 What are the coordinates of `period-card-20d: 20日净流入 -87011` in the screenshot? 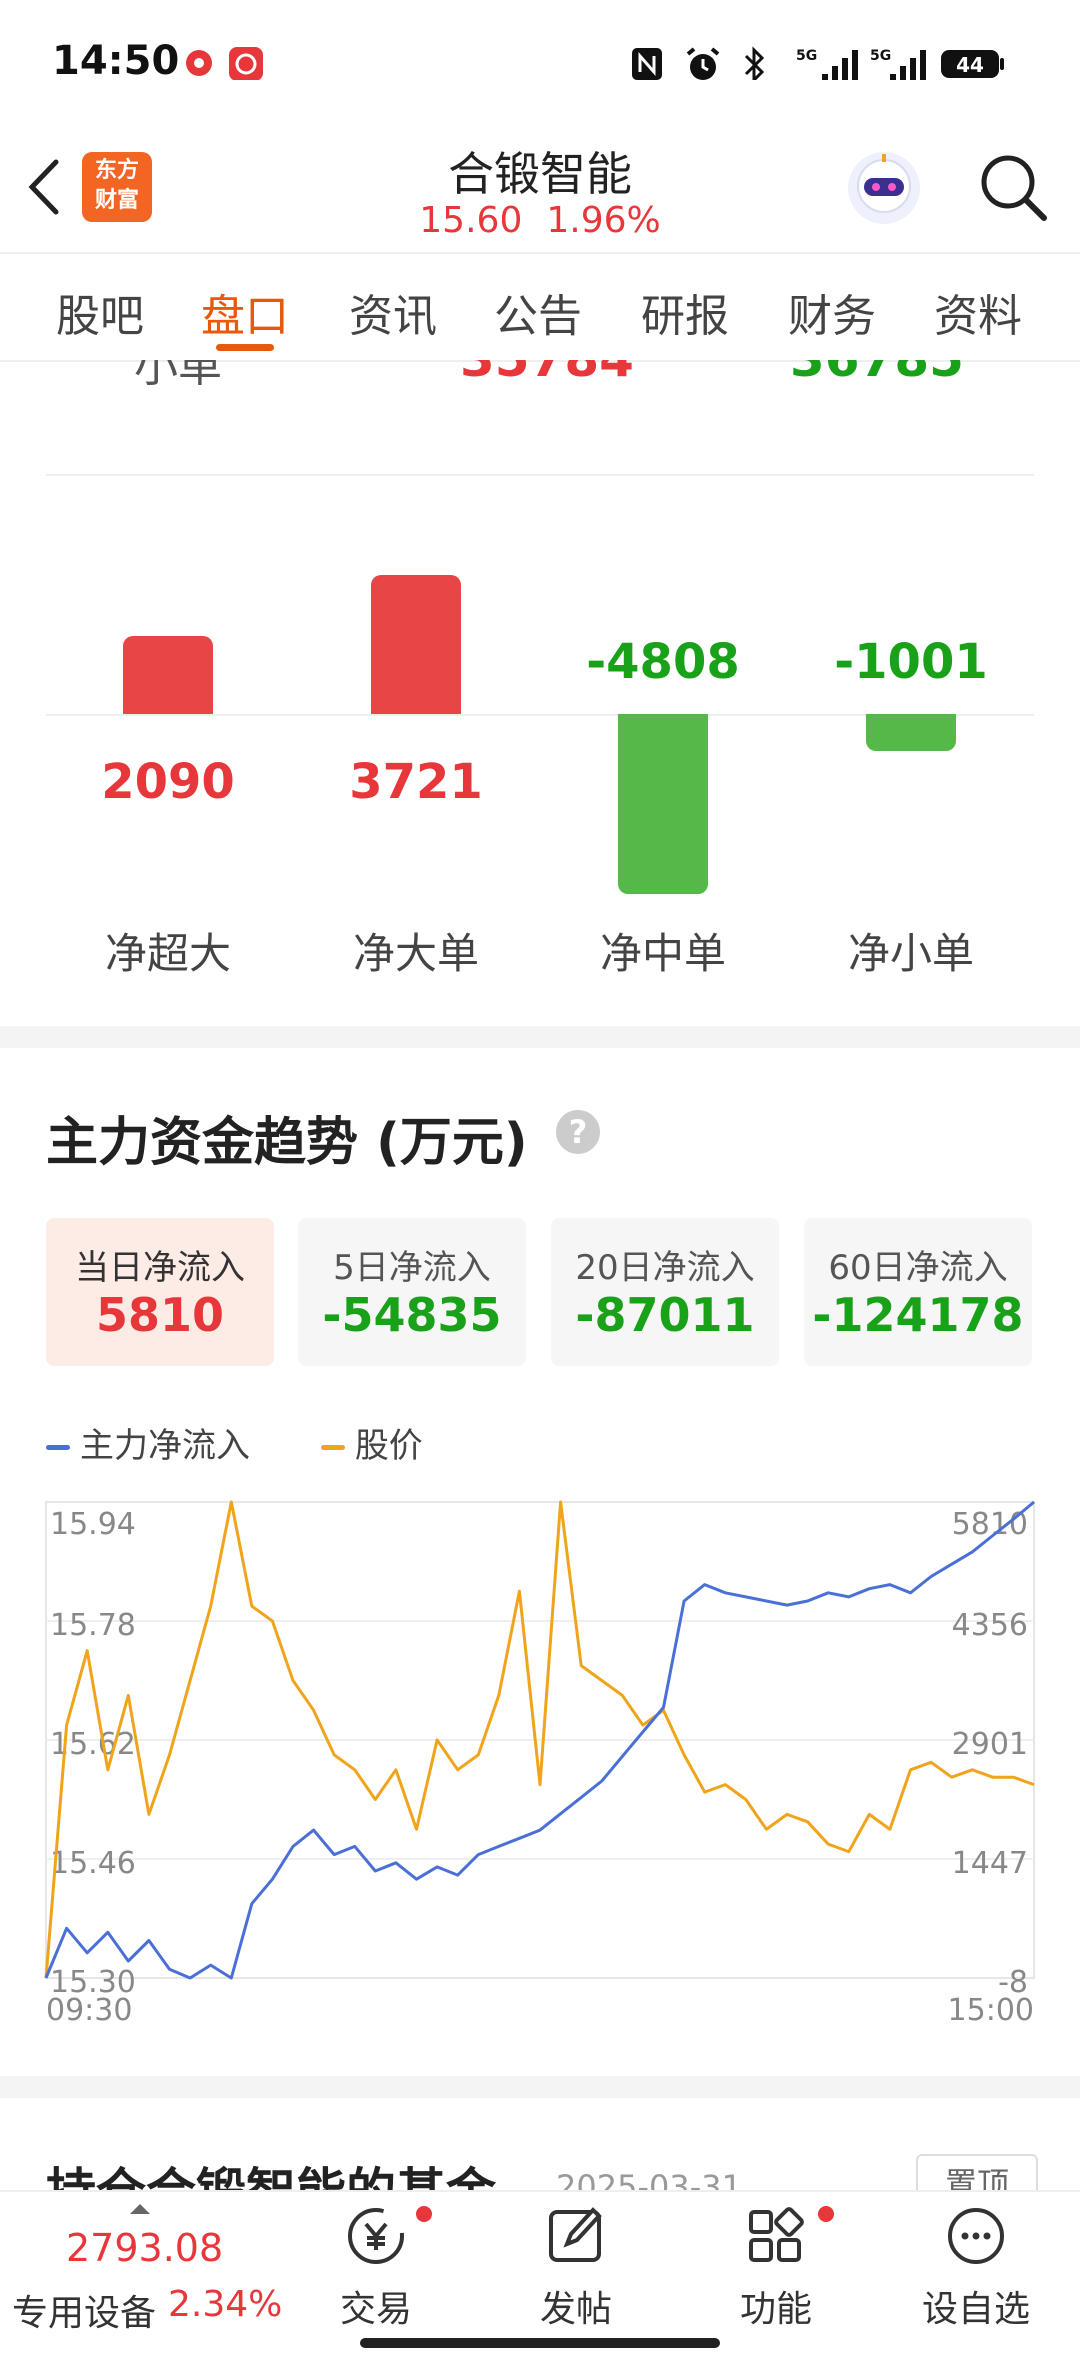 It's located at (665, 1292).